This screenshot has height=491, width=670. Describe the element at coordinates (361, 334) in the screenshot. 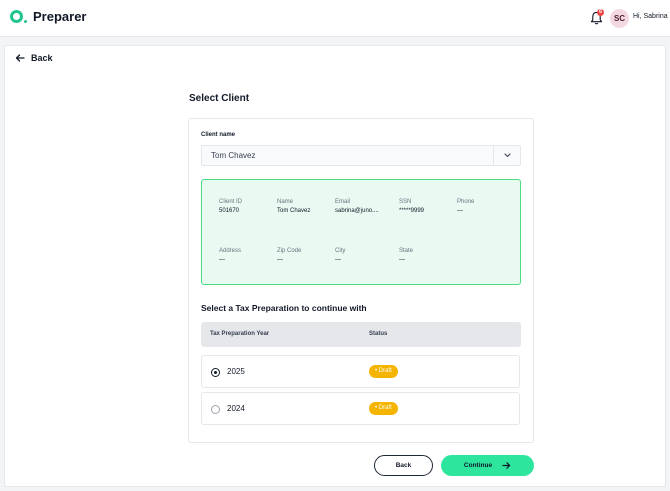

I see `tax-prep-table-header: Tax Preparation Year Status` at that location.